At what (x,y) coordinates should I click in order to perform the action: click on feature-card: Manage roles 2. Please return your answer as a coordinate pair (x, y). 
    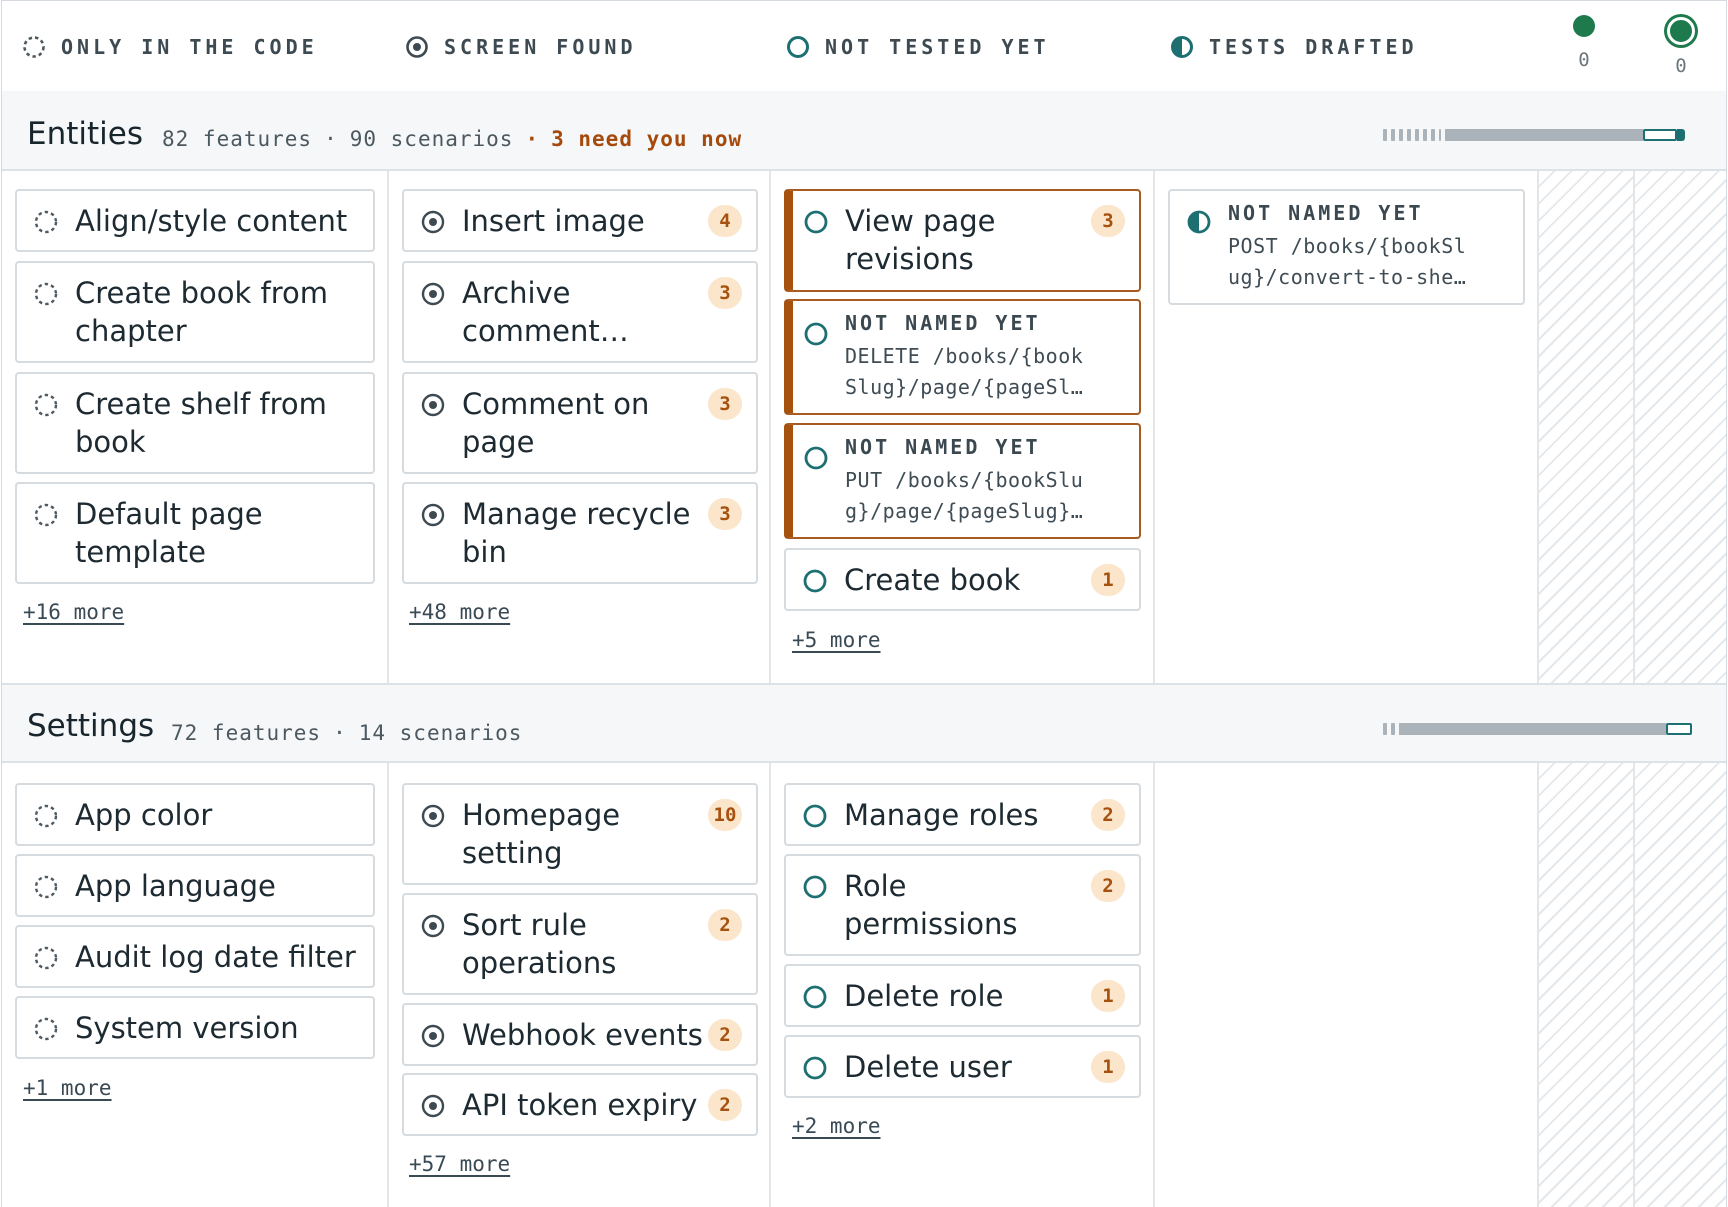
    Looking at the image, I should click on (962, 814).